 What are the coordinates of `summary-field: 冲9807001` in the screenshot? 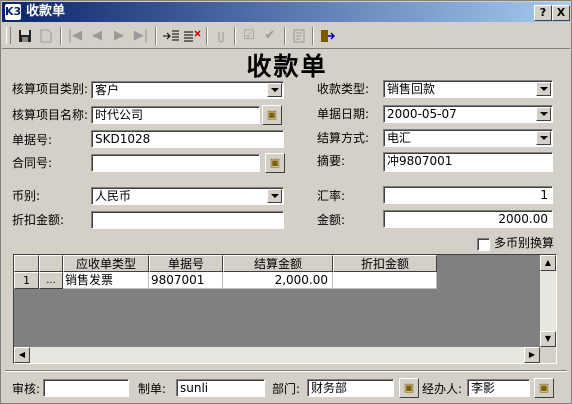 It's located at (468, 162).